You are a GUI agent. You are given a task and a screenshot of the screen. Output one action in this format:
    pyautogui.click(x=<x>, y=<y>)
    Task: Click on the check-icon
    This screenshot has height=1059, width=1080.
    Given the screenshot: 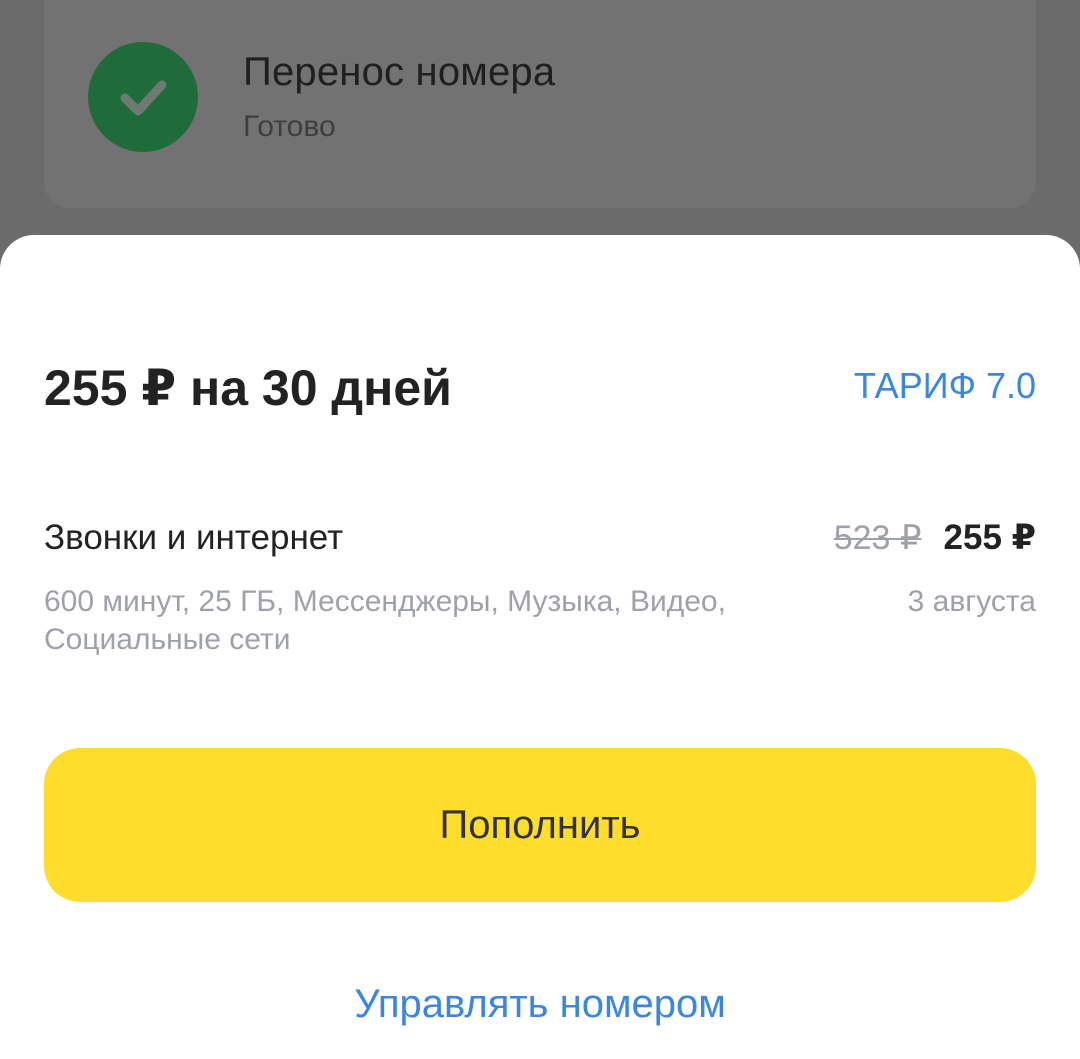 What is the action you would take?
    pyautogui.click(x=143, y=98)
    